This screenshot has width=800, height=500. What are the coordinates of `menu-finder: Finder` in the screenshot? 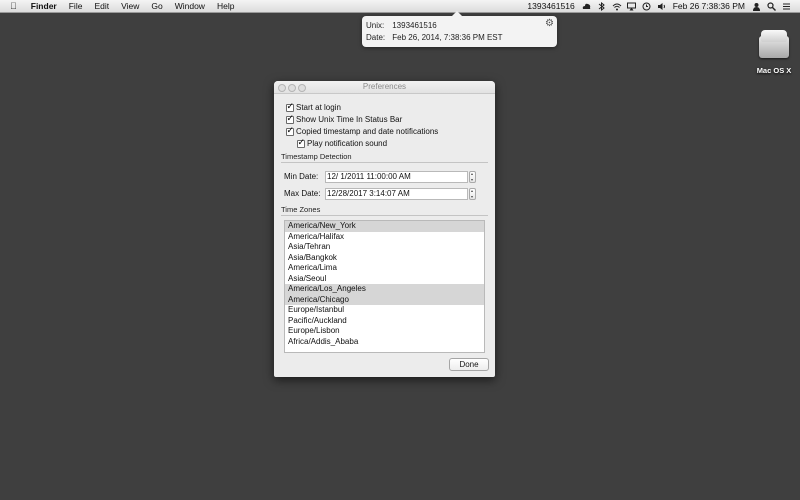 It's located at (44, 6).